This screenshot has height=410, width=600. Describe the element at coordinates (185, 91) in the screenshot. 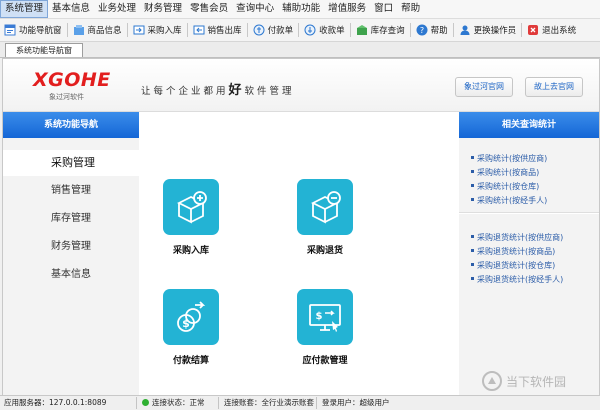

I see `slogan-start: 让每个企业都用` at that location.